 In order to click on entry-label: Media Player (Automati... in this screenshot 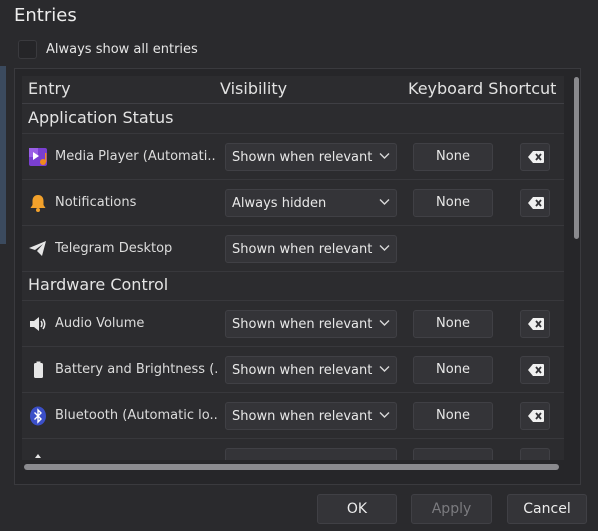, I will do `click(136, 156)`.